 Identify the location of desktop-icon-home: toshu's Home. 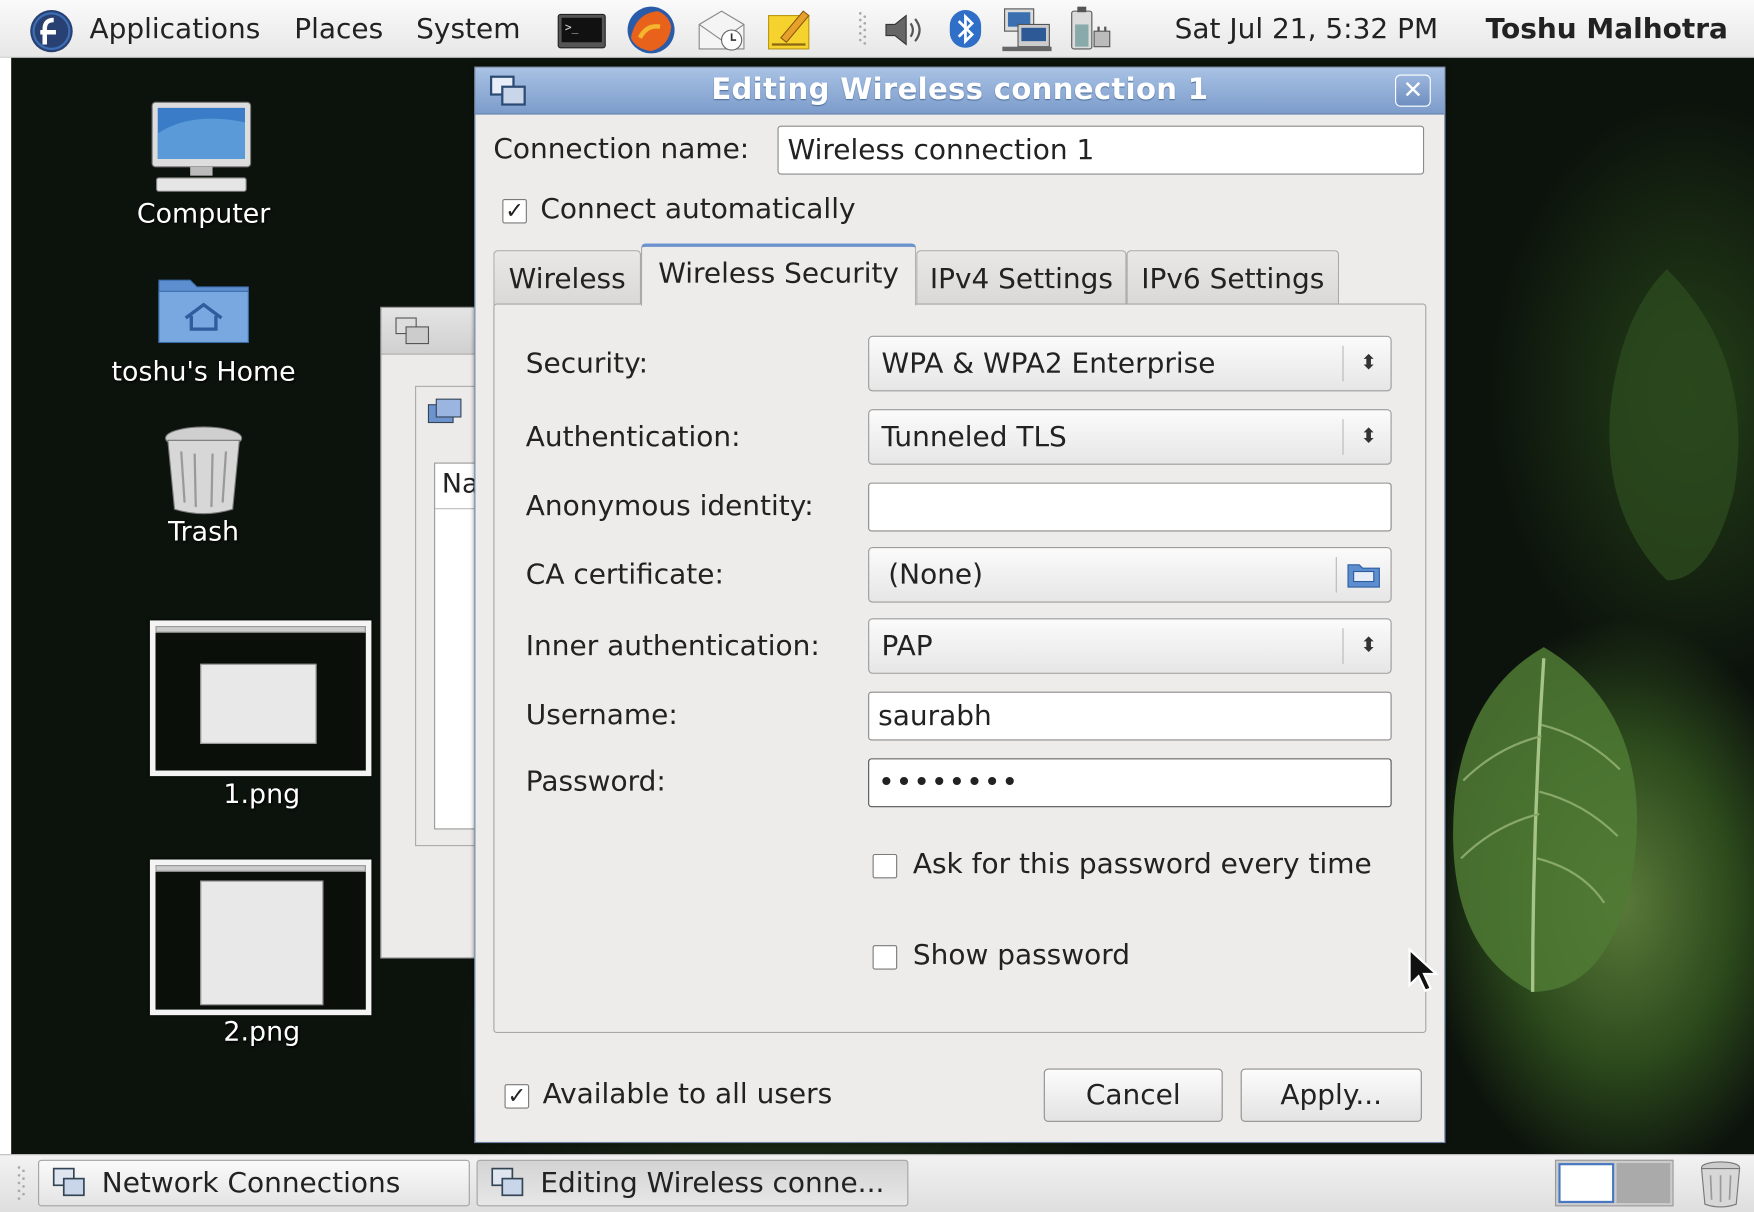
(204, 329).